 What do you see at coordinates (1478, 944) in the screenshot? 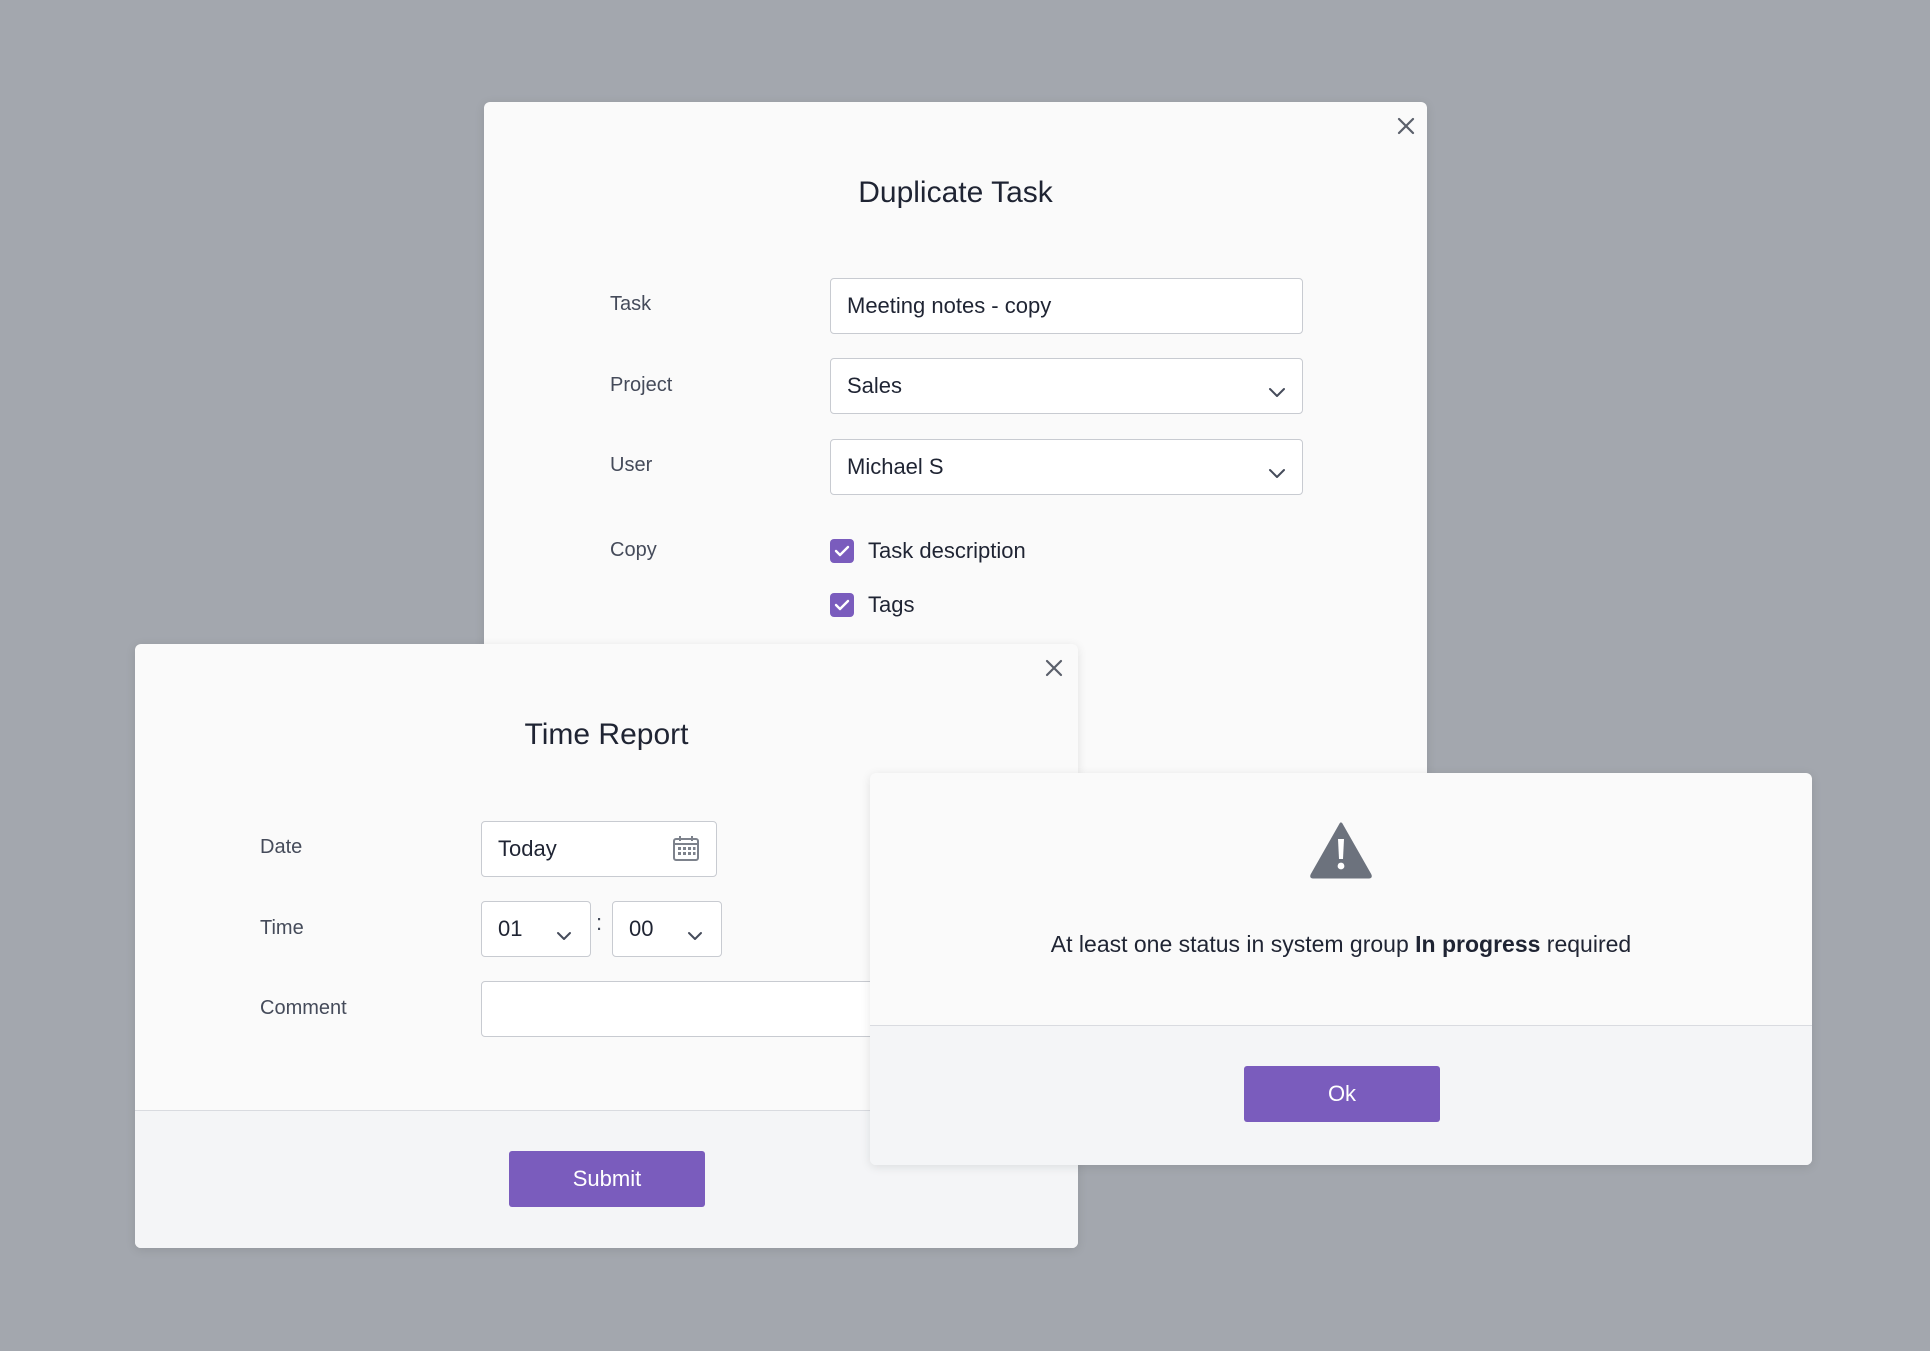
I see `alert-message-status: In progress` at bounding box center [1478, 944].